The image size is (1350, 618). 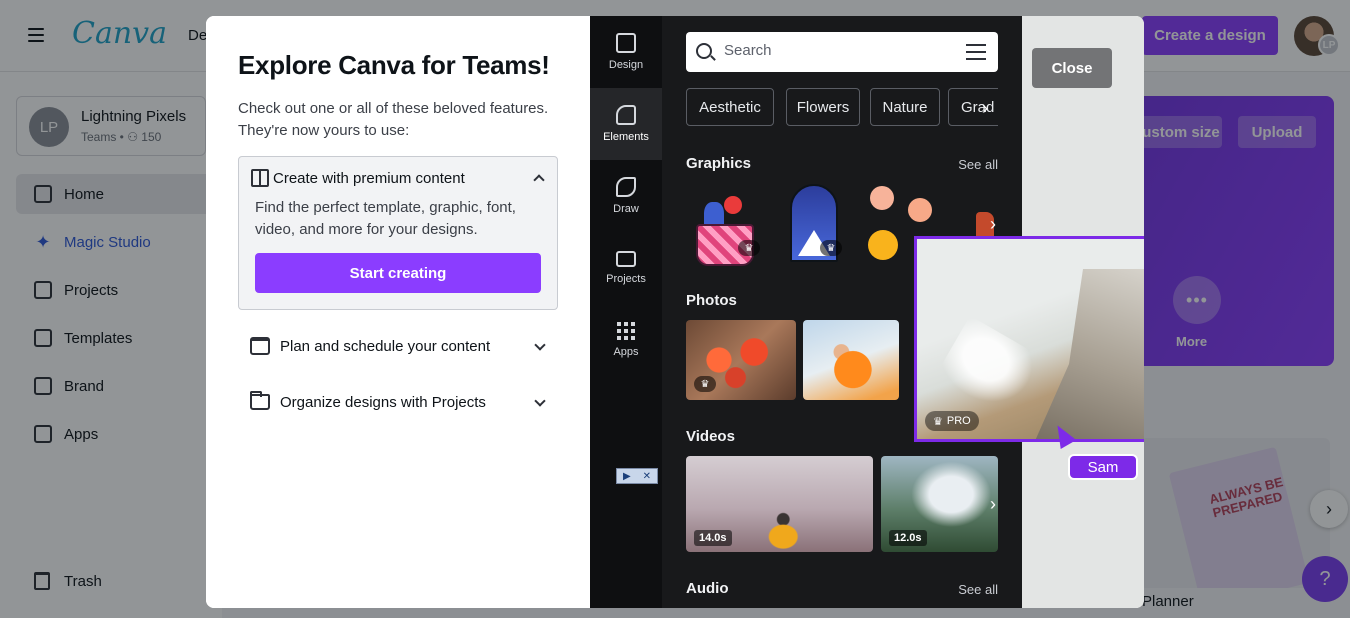 I want to click on pro-badge: ♛ PRO, so click(x=952, y=421).